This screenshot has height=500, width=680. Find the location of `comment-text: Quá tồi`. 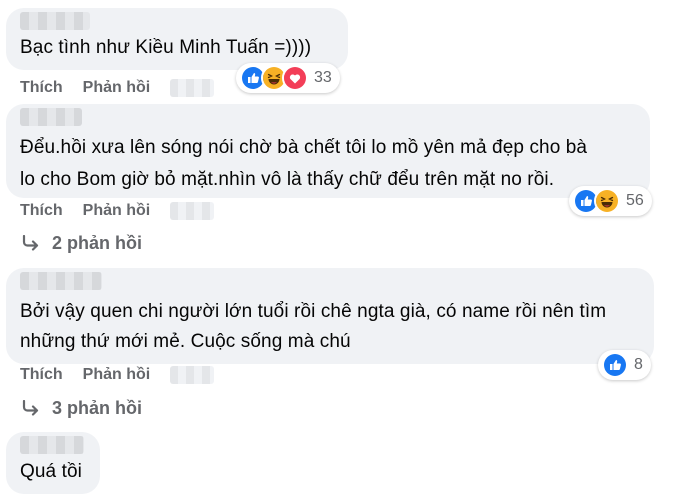

comment-text: Quá tồi is located at coordinates (51, 471).